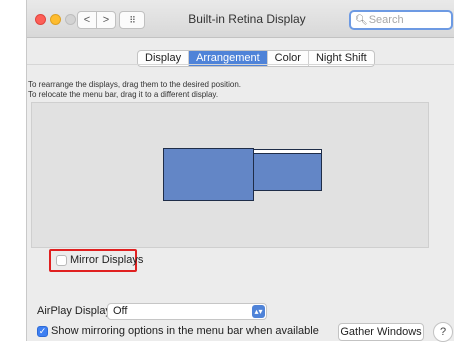 The height and width of the screenshot is (342, 454). Describe the element at coordinates (106, 20) in the screenshot. I see `forward-button: >` at that location.